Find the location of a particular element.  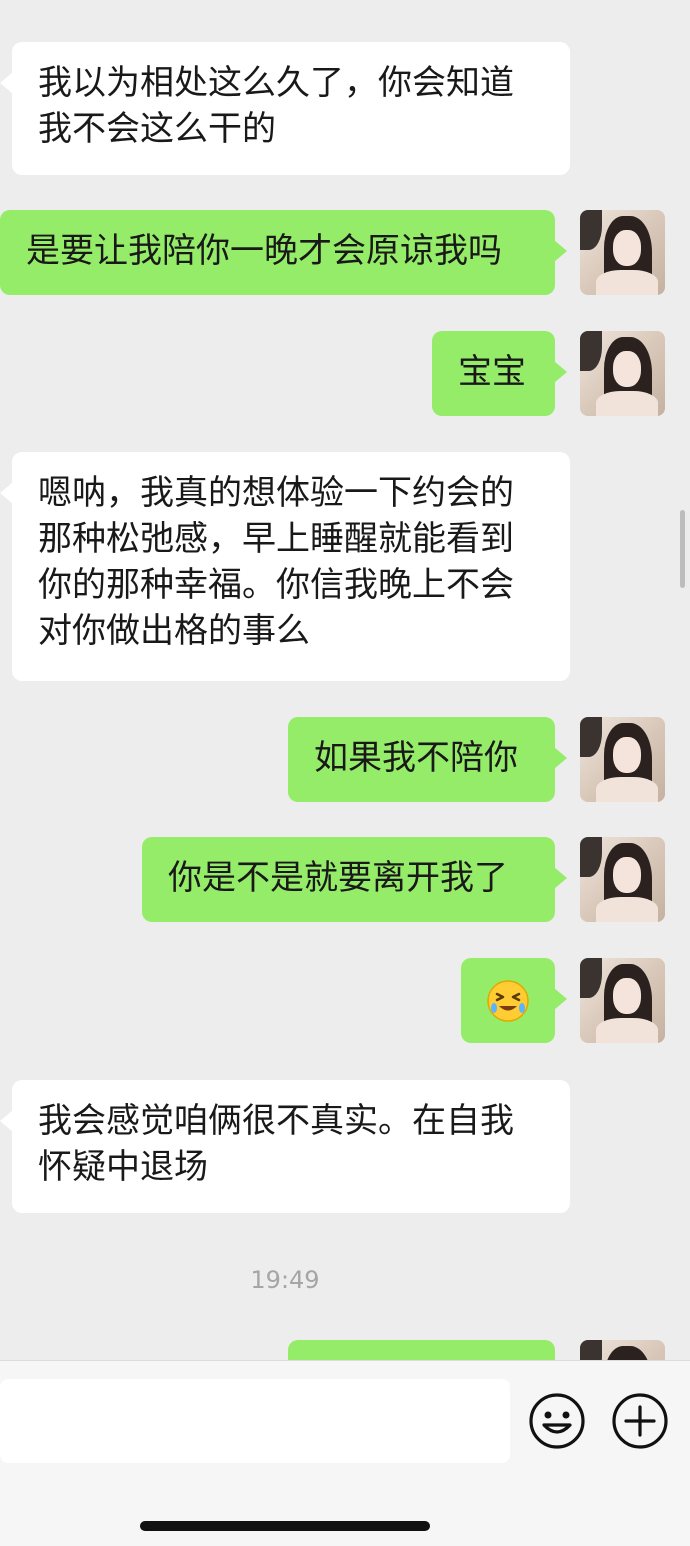

message-bubble-outgoing-partial is located at coordinates (421, 1350).